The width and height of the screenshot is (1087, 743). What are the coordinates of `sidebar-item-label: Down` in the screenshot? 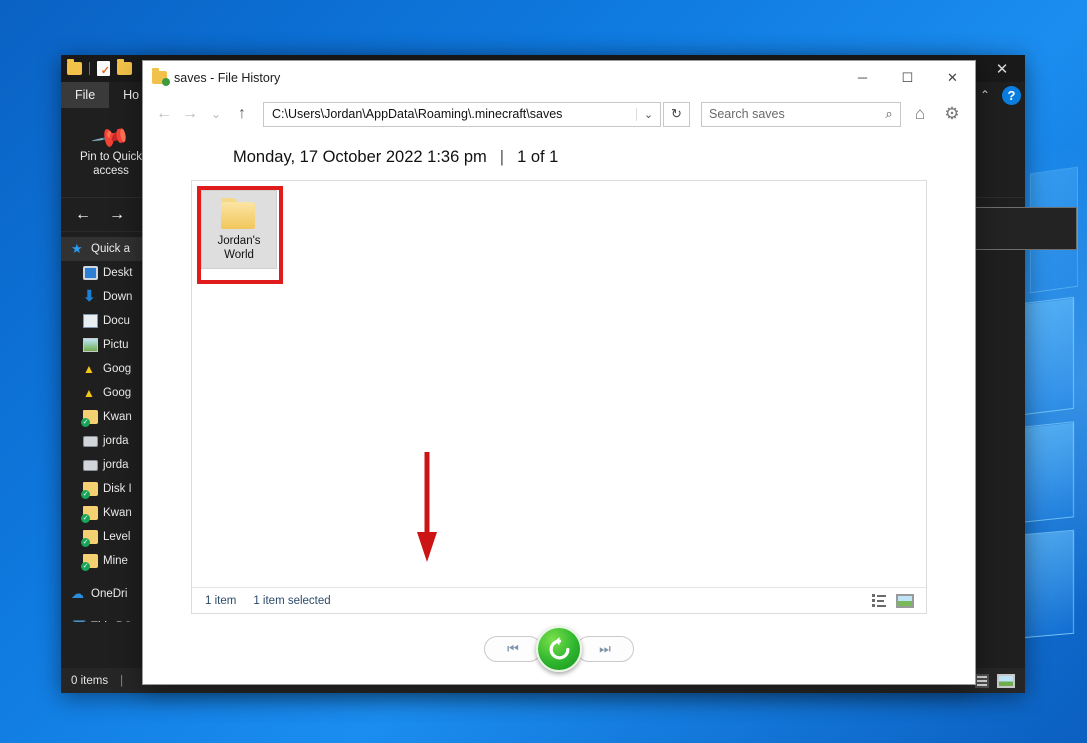 It's located at (118, 297).